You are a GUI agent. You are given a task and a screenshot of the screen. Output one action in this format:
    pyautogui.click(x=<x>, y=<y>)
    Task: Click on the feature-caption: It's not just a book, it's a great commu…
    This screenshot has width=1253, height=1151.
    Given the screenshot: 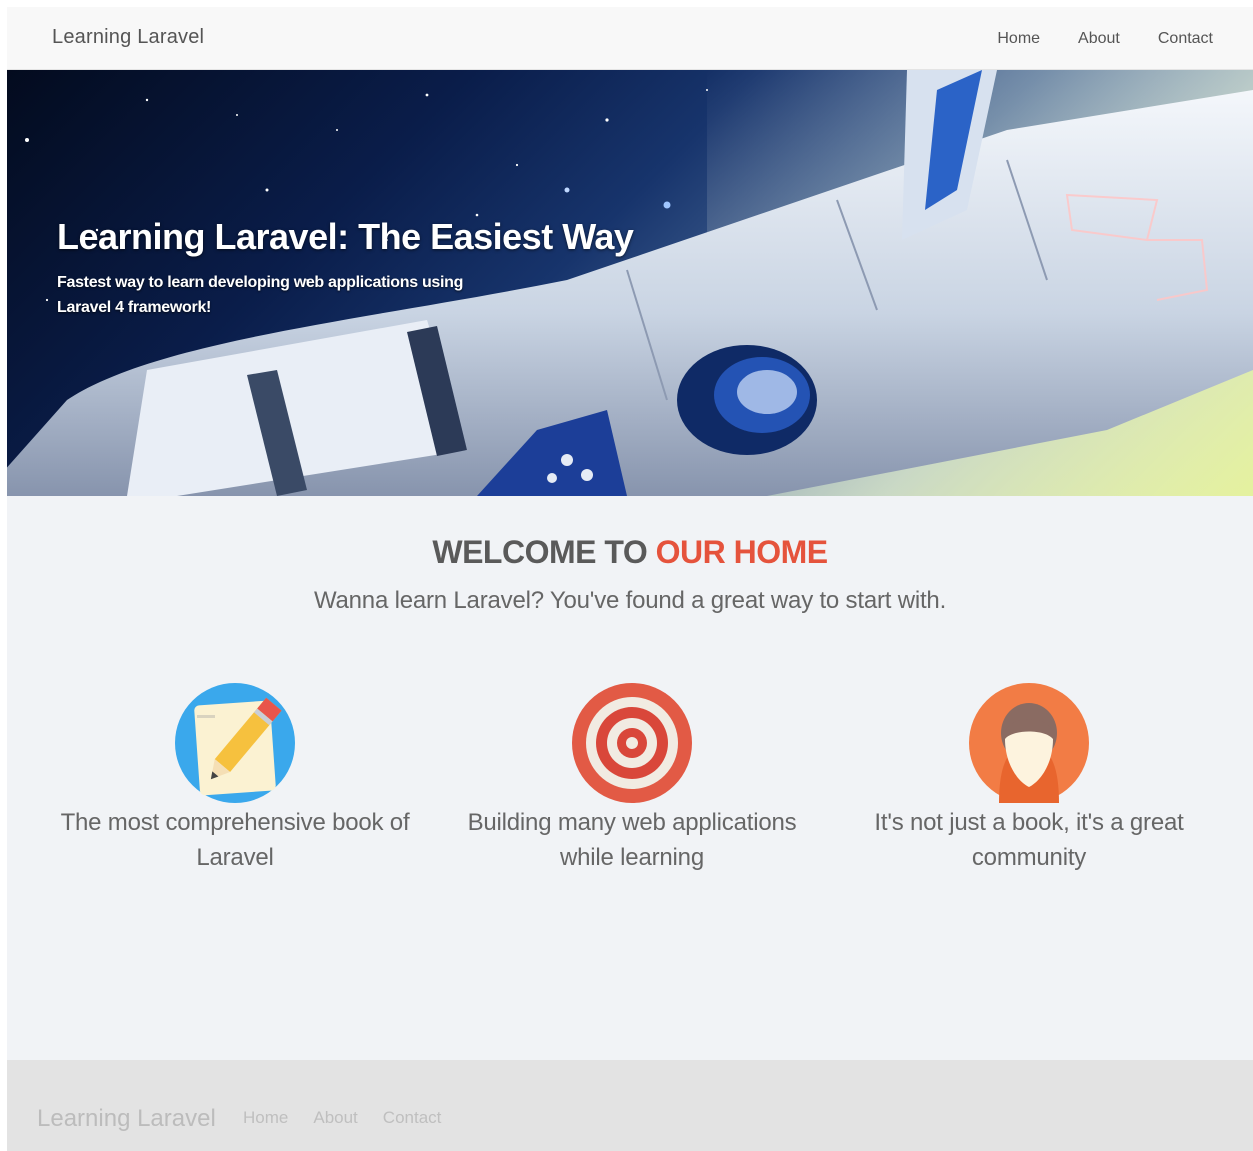 What is the action you would take?
    pyautogui.click(x=1029, y=840)
    